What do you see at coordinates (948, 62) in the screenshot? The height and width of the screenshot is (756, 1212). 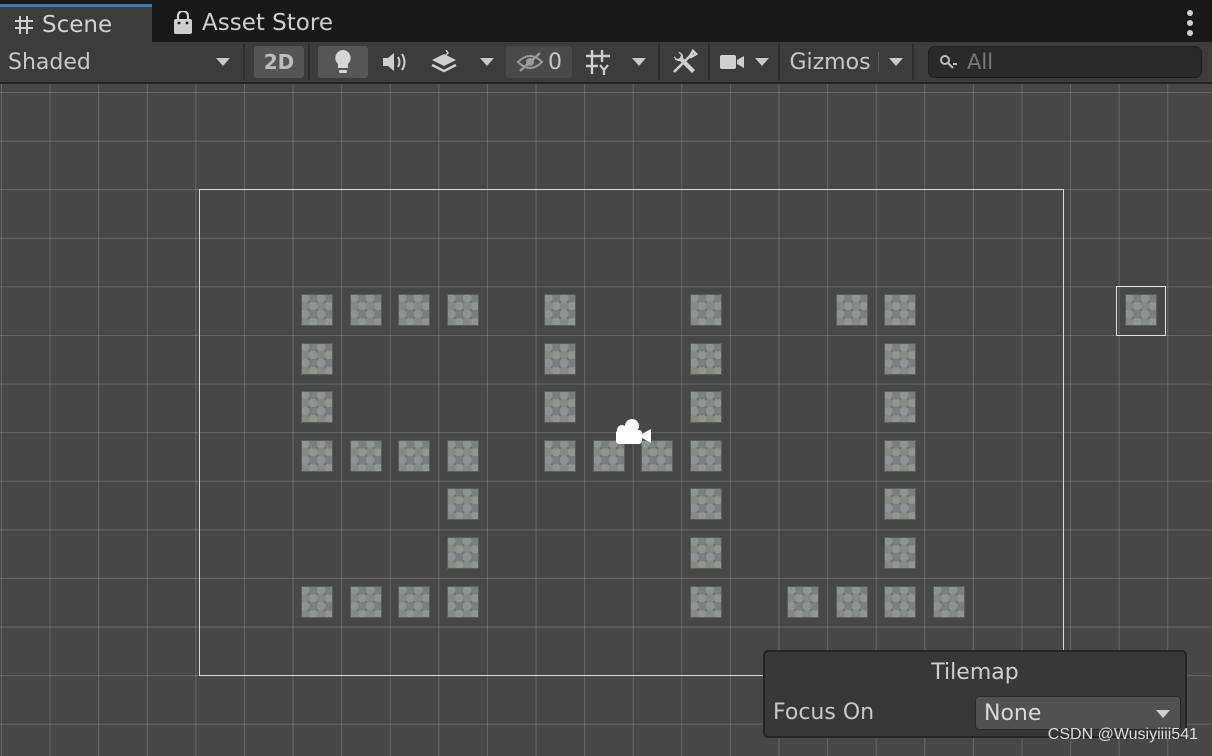 I see `search-icon` at bounding box center [948, 62].